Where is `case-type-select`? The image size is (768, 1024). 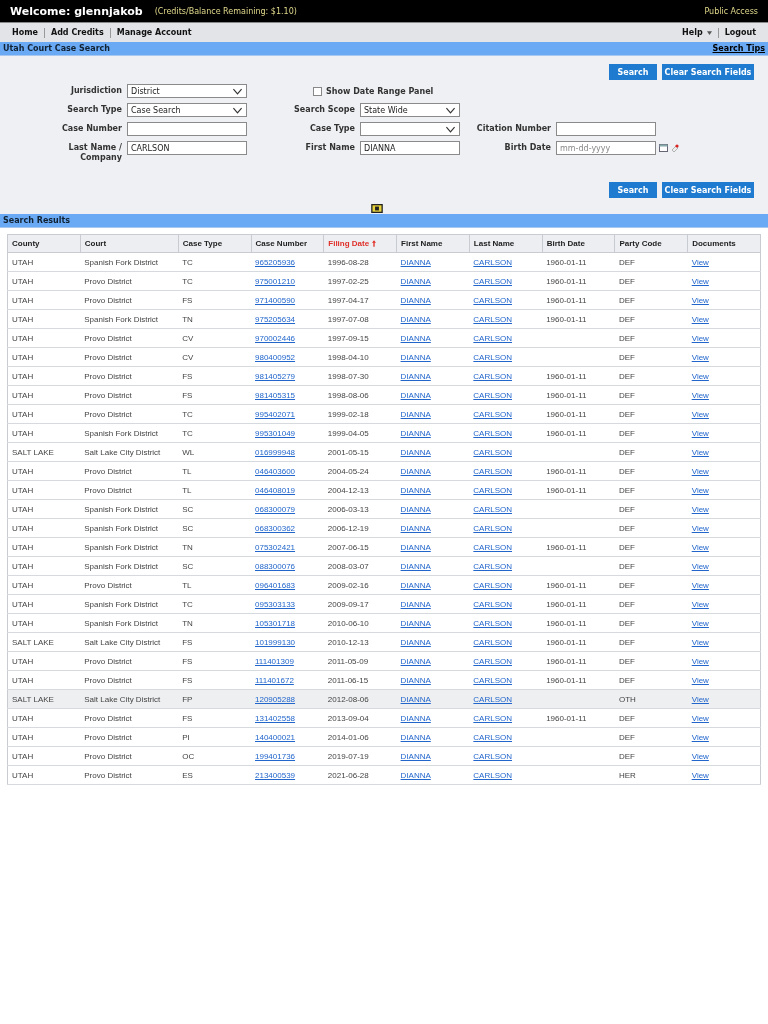 case-type-select is located at coordinates (410, 129).